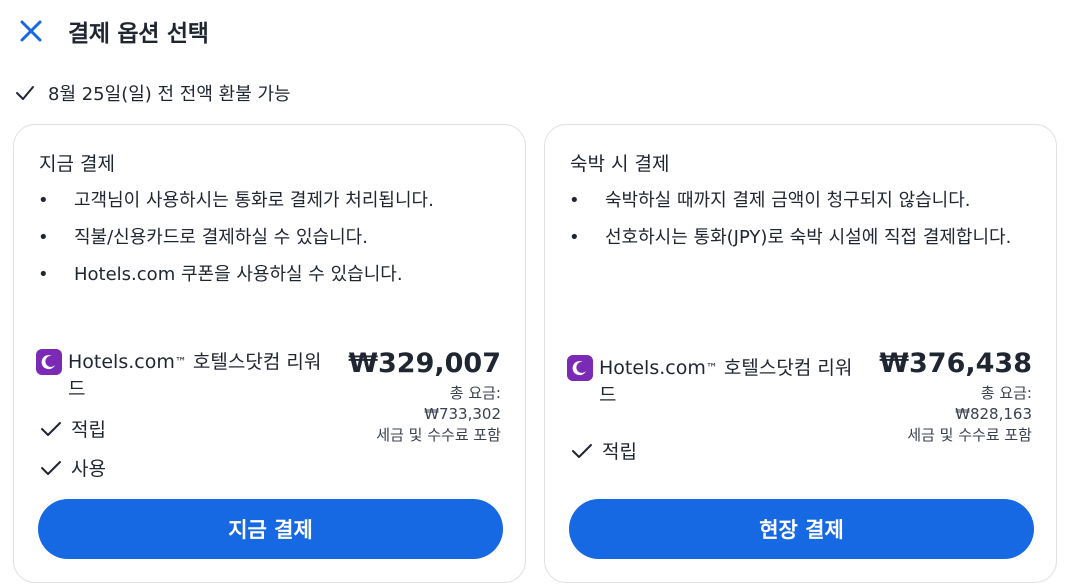 The image size is (1065, 587). Describe the element at coordinates (31, 31) in the screenshot. I see `close-icon` at that location.